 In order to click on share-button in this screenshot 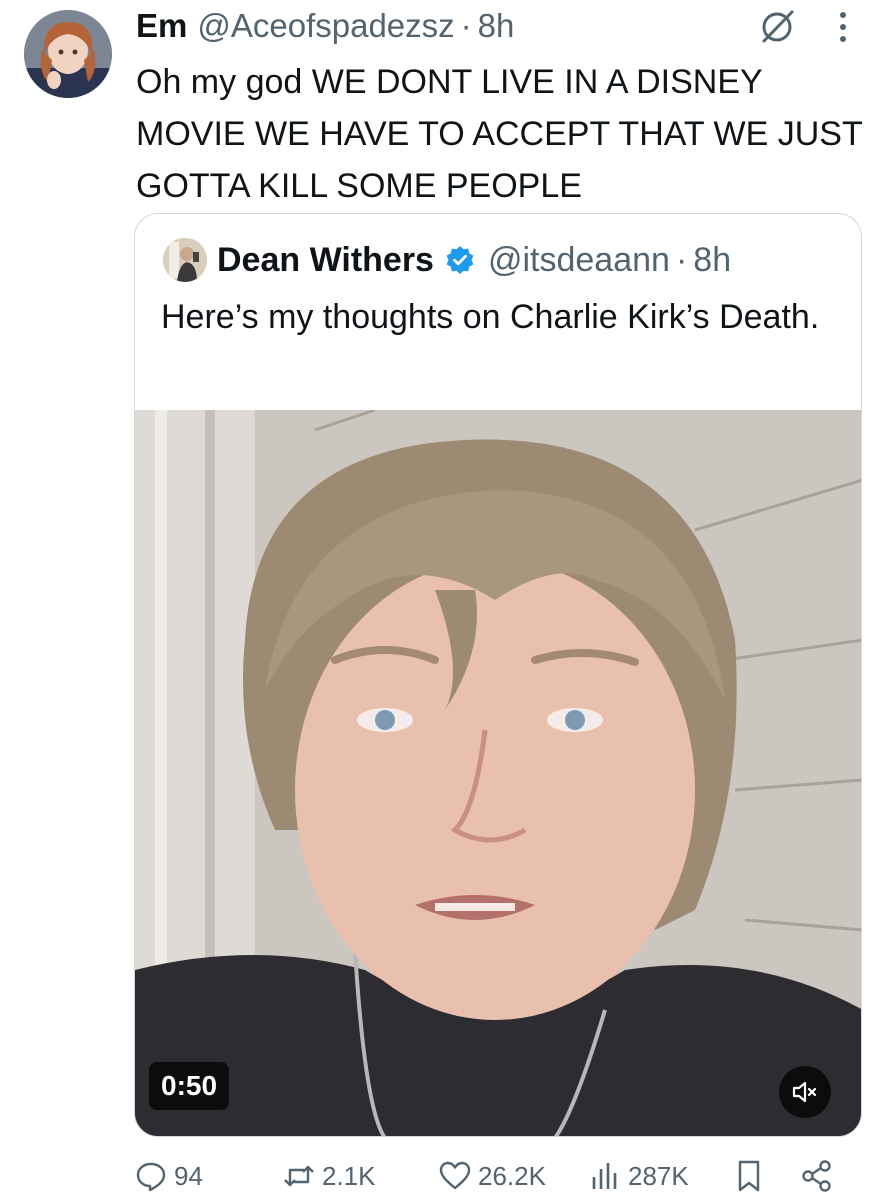, I will do `click(817, 1176)`.